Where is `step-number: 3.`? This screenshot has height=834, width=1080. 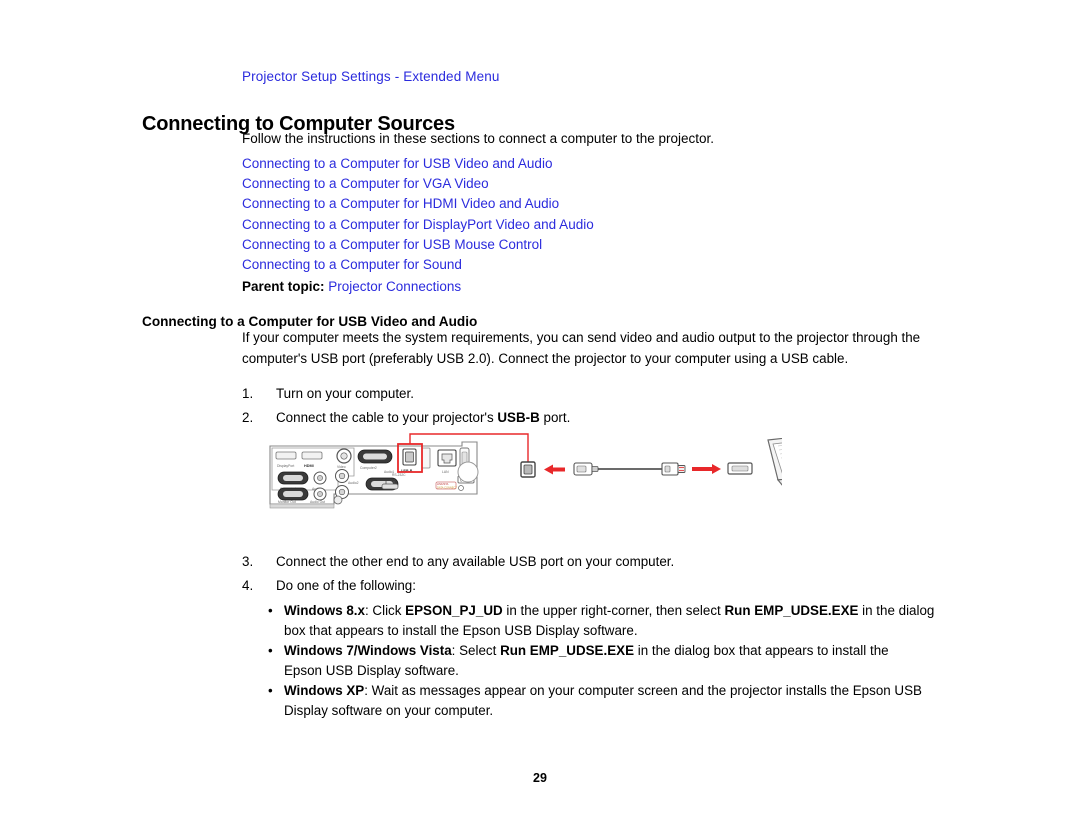
step-number: 3. is located at coordinates (248, 561).